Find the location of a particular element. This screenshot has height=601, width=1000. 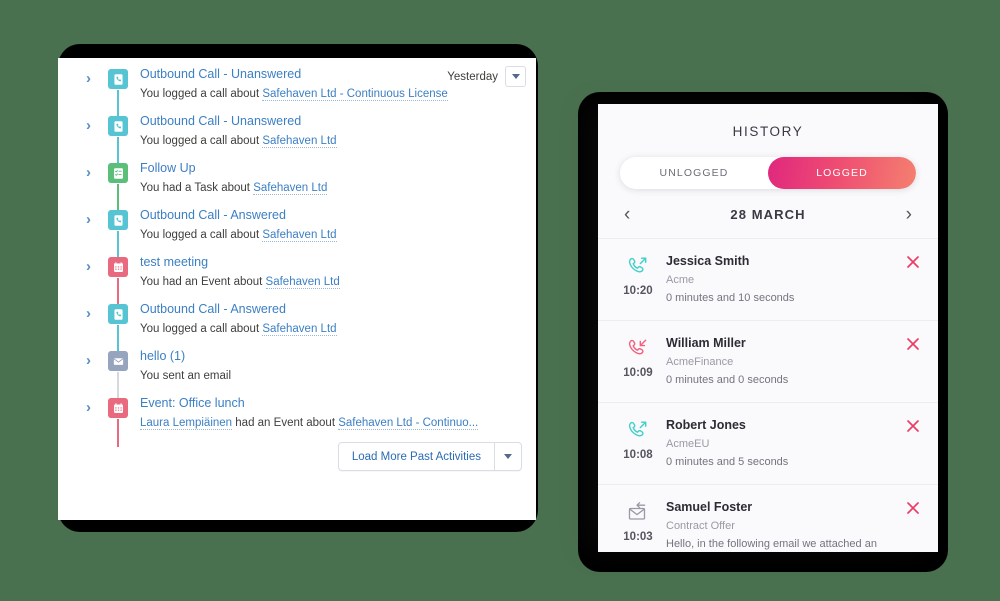

task-list-icon is located at coordinates (118, 173).